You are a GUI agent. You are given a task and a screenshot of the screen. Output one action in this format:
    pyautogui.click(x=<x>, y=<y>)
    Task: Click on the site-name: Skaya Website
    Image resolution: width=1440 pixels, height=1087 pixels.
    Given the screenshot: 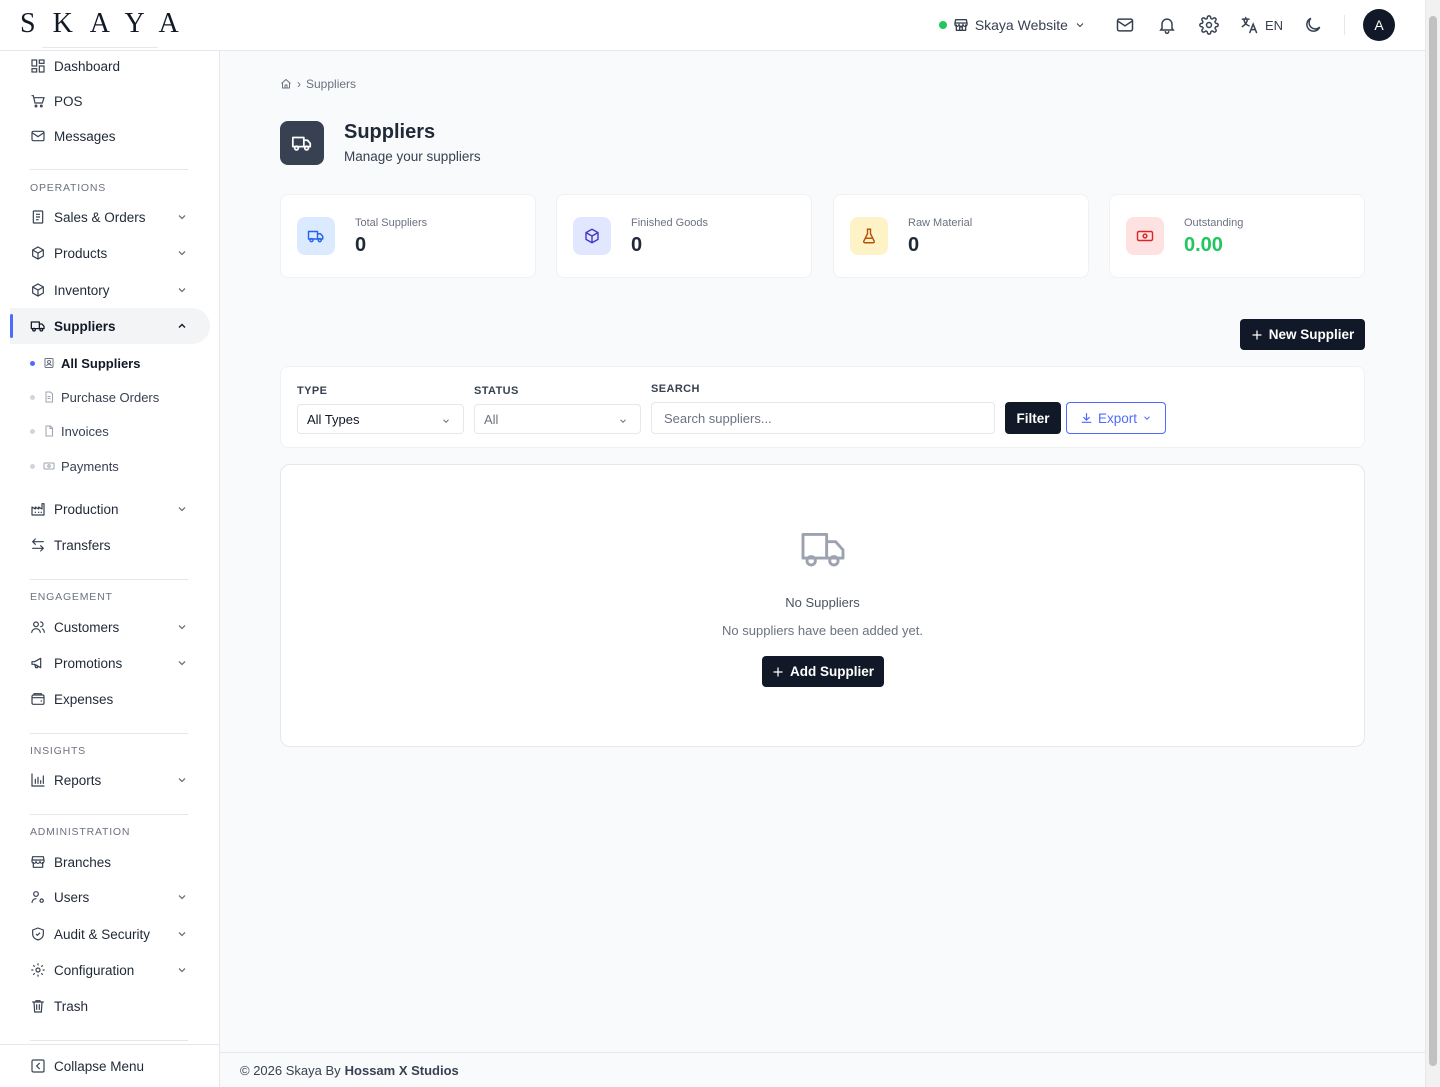 What is the action you would take?
    pyautogui.click(x=1021, y=25)
    